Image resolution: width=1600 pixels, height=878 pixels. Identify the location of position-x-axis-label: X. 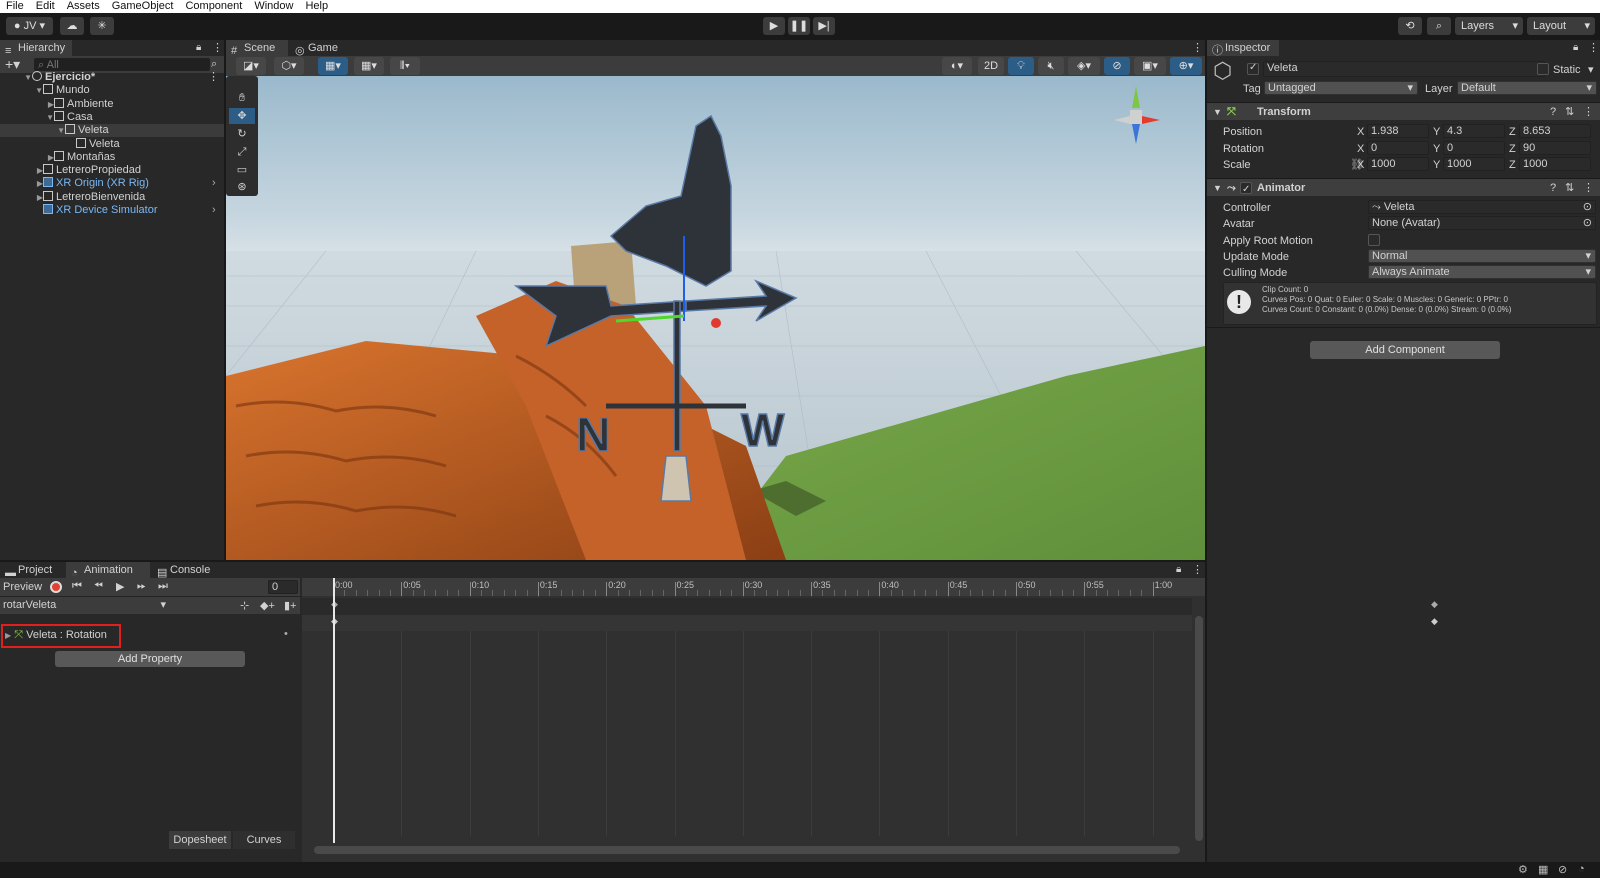
(1360, 132).